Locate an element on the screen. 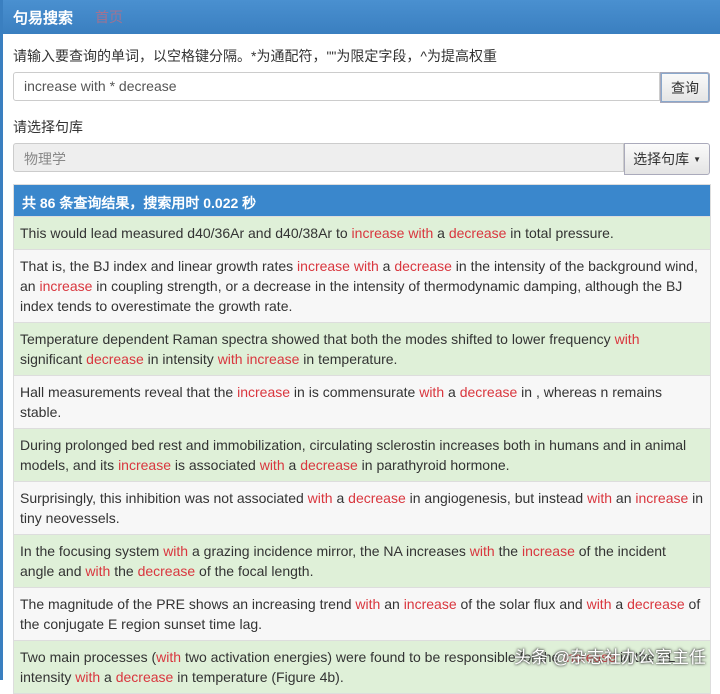 This screenshot has height=694, width=720. sentence-text: in temperature (Figure 4b). is located at coordinates (258, 677).